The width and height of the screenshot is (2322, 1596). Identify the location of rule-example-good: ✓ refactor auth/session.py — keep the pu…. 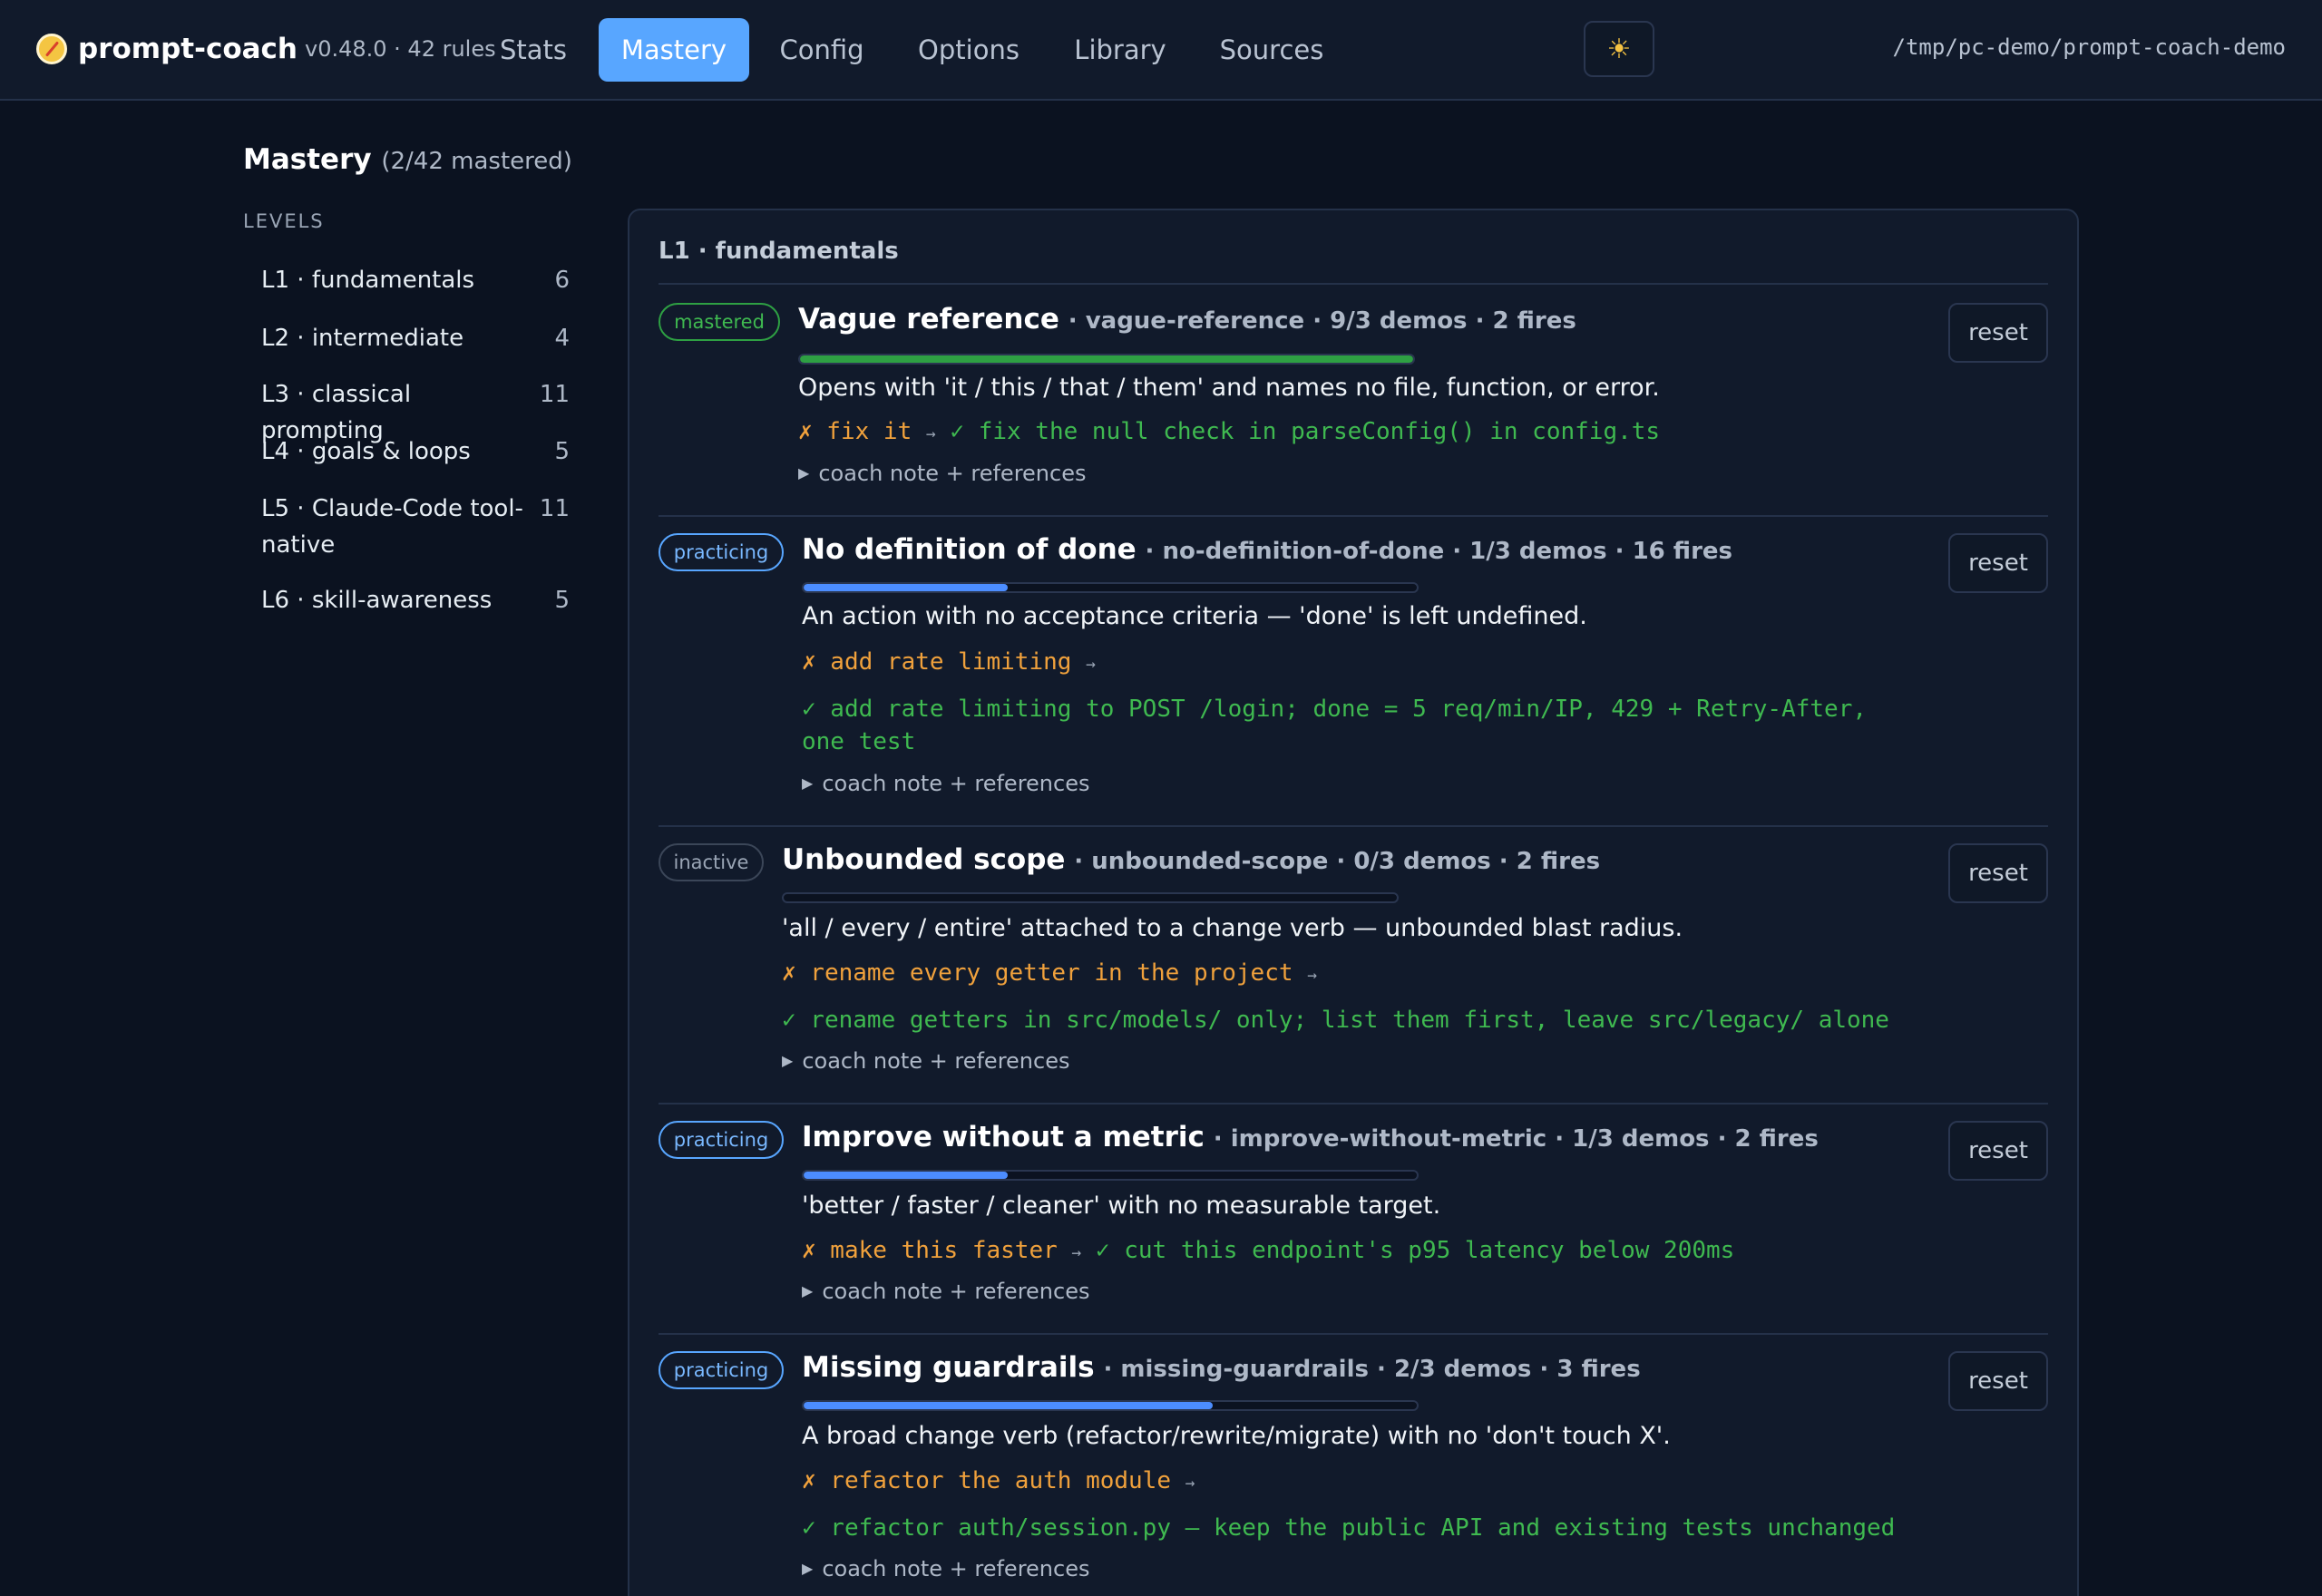
(1348, 1528).